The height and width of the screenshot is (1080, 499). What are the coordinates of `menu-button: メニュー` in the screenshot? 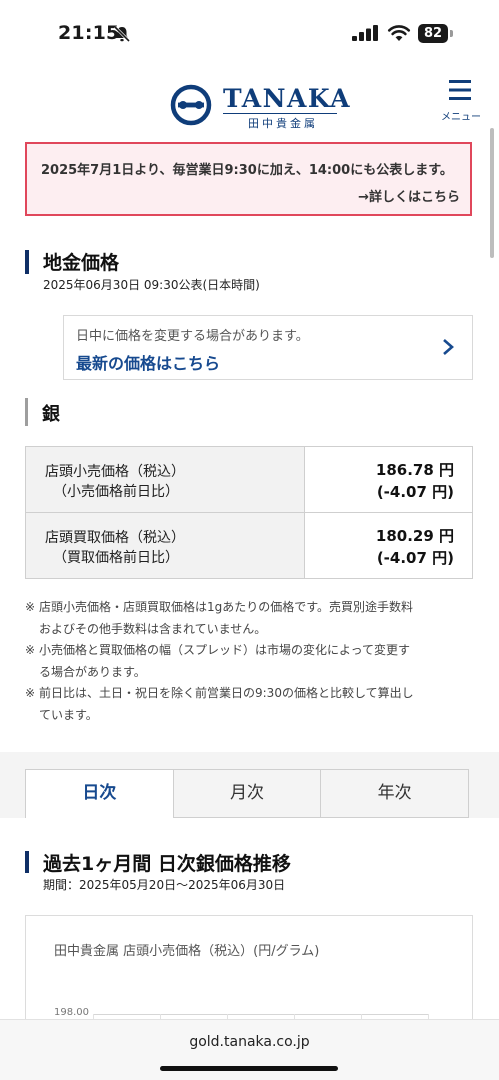 It's located at (461, 101).